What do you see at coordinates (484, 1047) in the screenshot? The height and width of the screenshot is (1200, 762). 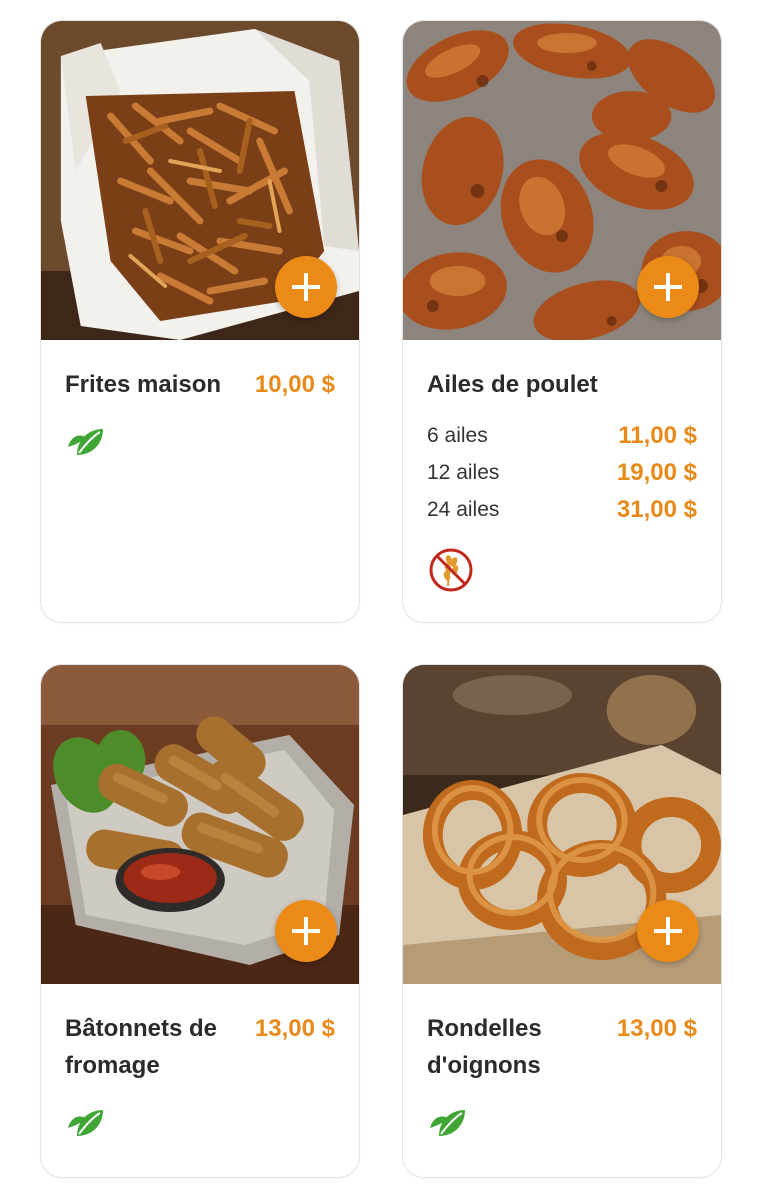 I see `item-name: Rondelles d'oignons` at bounding box center [484, 1047].